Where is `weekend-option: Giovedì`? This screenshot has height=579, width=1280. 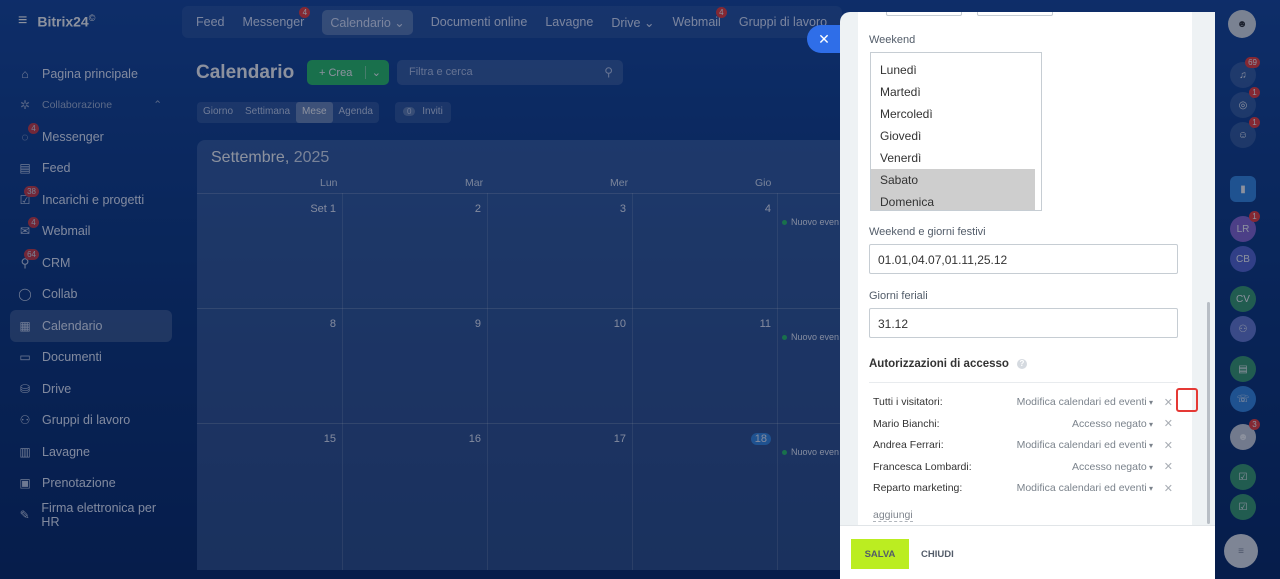
weekend-option: Giovedì is located at coordinates (956, 136).